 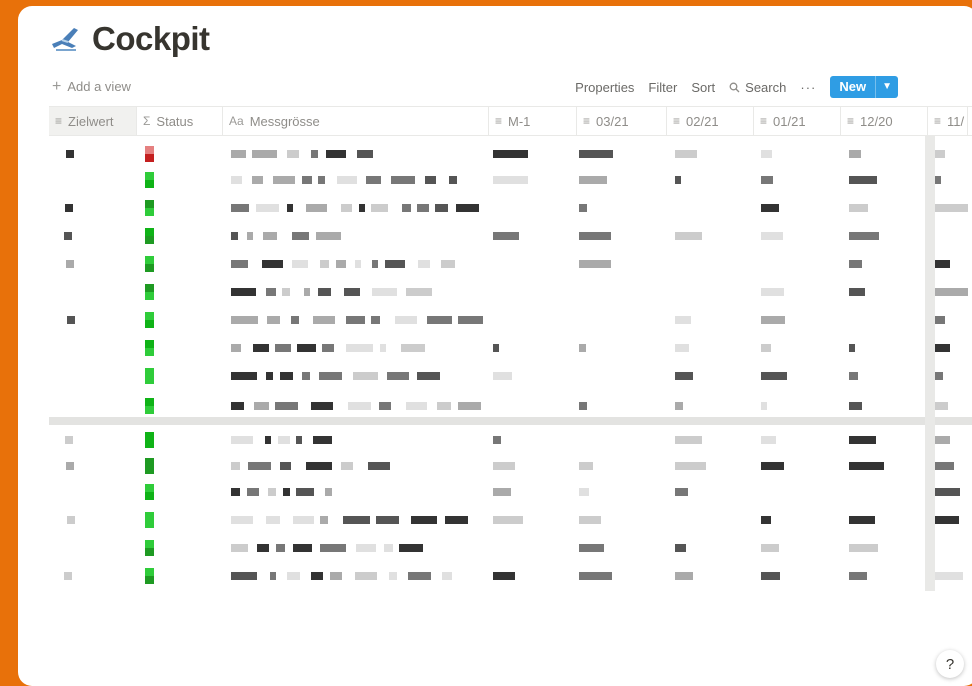 I want to click on new-button: New ▼, so click(x=864, y=87).